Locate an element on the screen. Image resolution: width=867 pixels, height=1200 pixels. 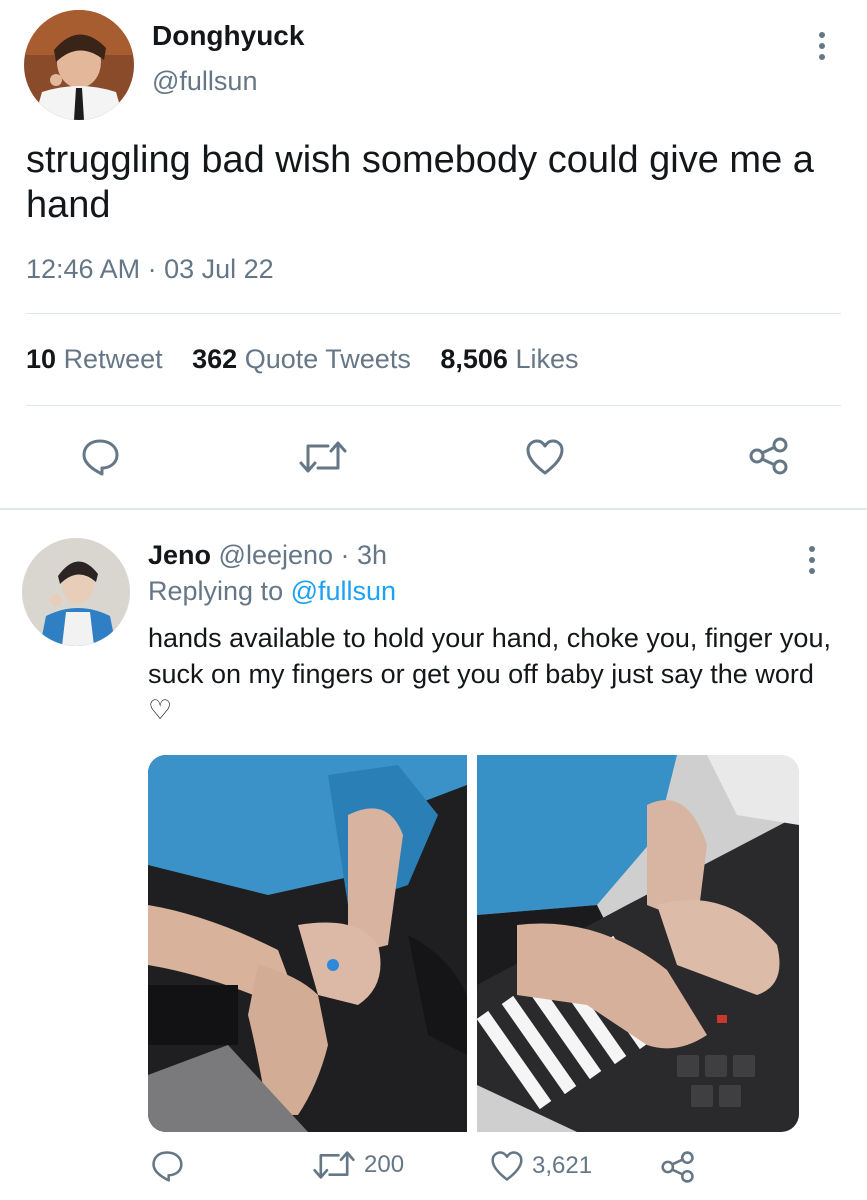
reply-retweet-count: 200 is located at coordinates (384, 1164).